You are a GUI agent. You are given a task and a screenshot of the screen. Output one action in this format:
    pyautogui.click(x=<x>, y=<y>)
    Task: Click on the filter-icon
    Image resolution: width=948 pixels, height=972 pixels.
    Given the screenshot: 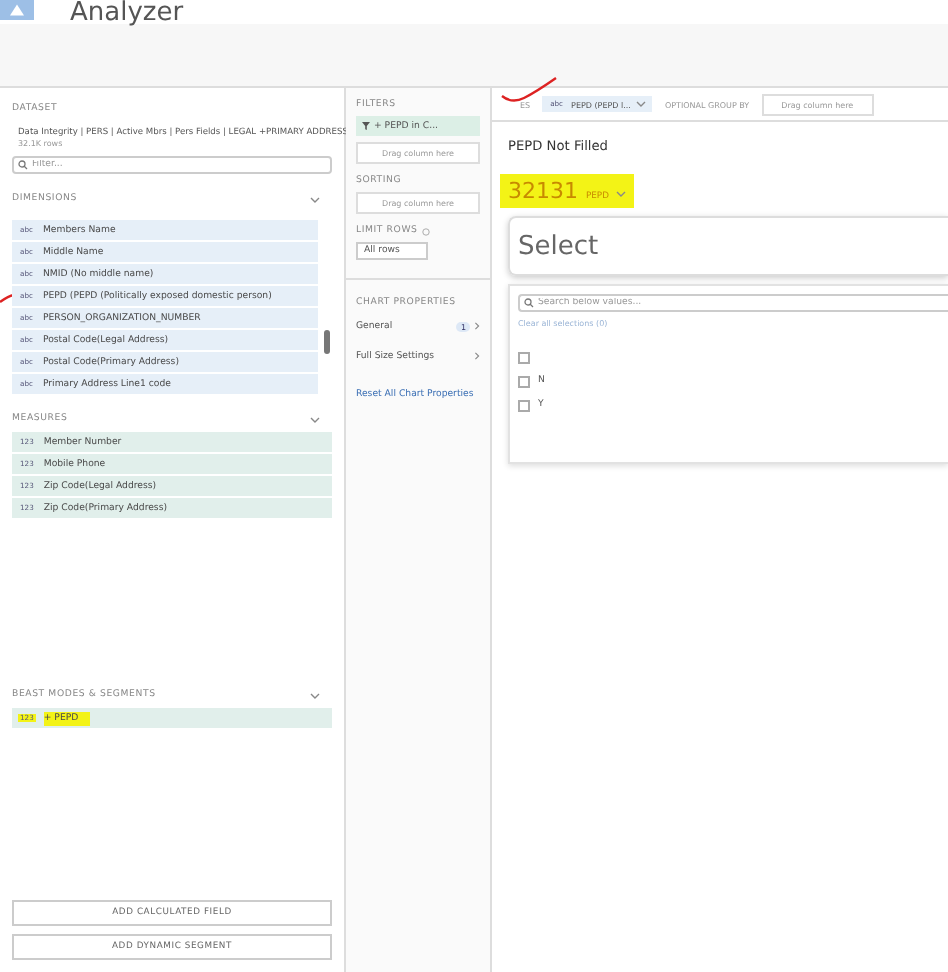 What is the action you would take?
    pyautogui.click(x=366, y=126)
    